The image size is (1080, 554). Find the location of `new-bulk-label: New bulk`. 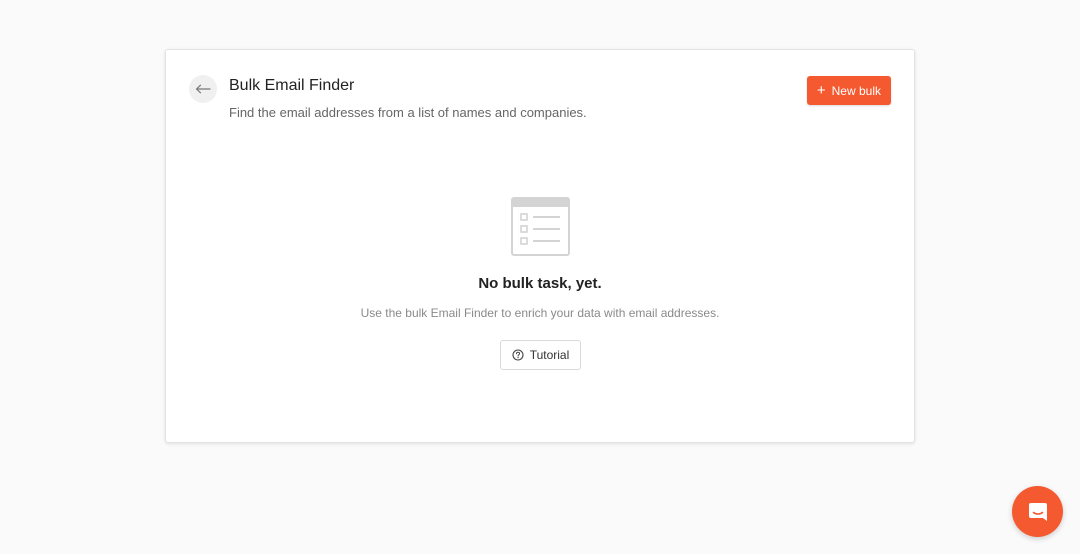

new-bulk-label: New bulk is located at coordinates (856, 90).